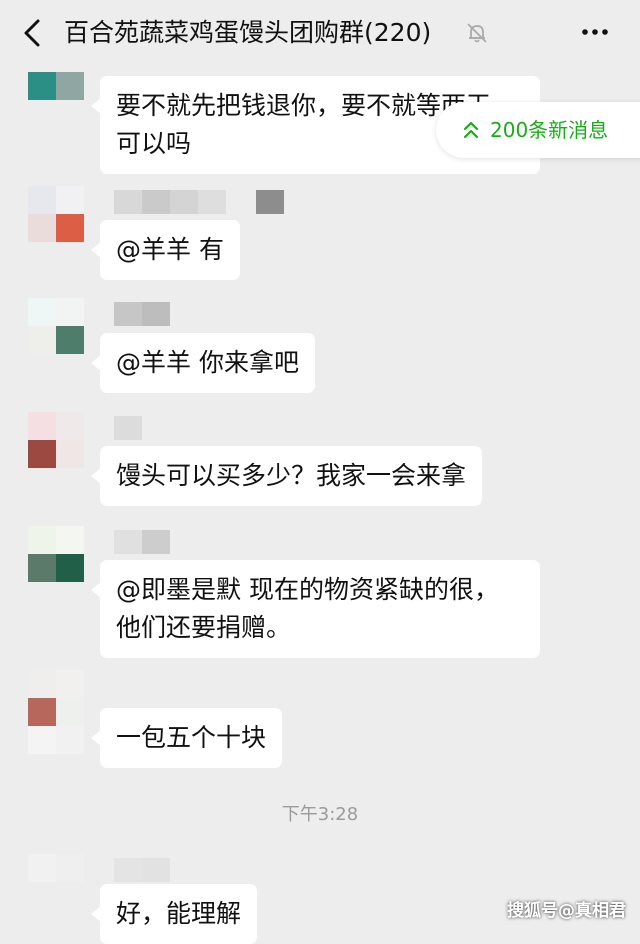 The width and height of the screenshot is (640, 944). I want to click on chat-header: 百合苑蔬菜鸡蛋馒头团购群(220), so click(320, 33).